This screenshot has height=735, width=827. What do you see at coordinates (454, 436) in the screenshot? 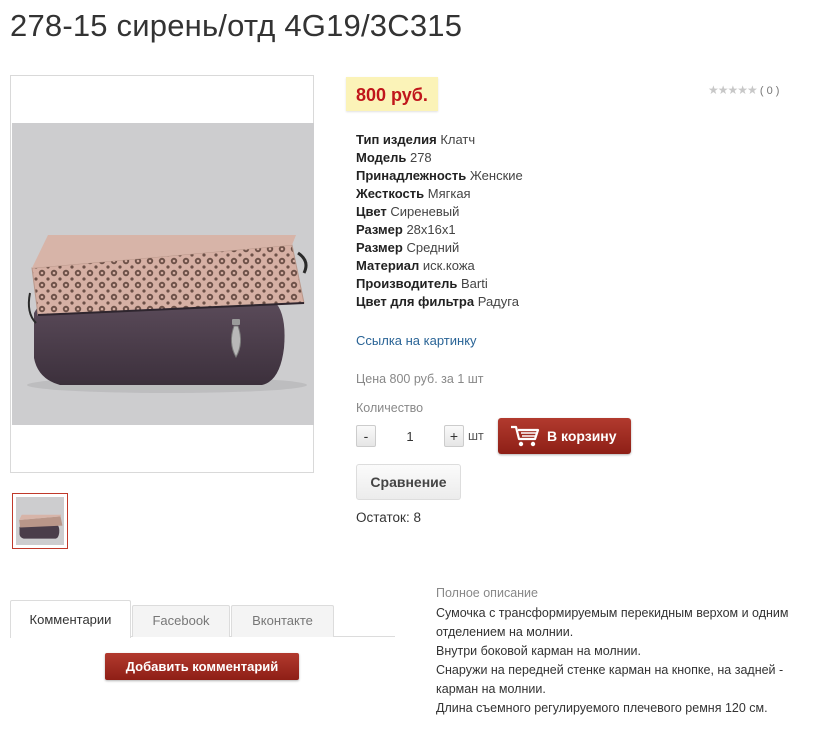
I see `quantity-increase-button: +` at bounding box center [454, 436].